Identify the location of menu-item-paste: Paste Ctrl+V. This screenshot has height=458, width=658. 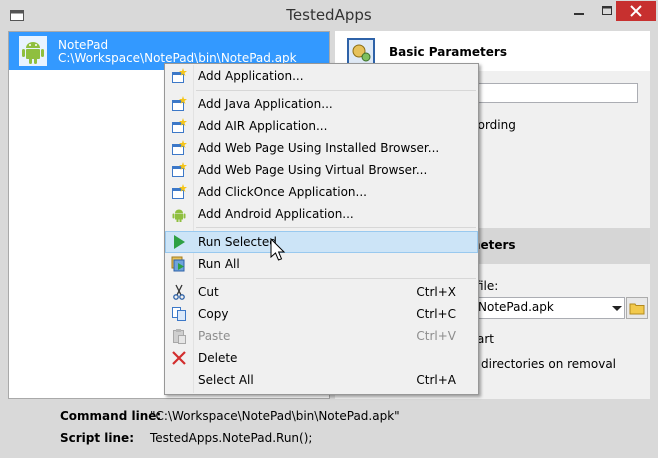
(321, 336).